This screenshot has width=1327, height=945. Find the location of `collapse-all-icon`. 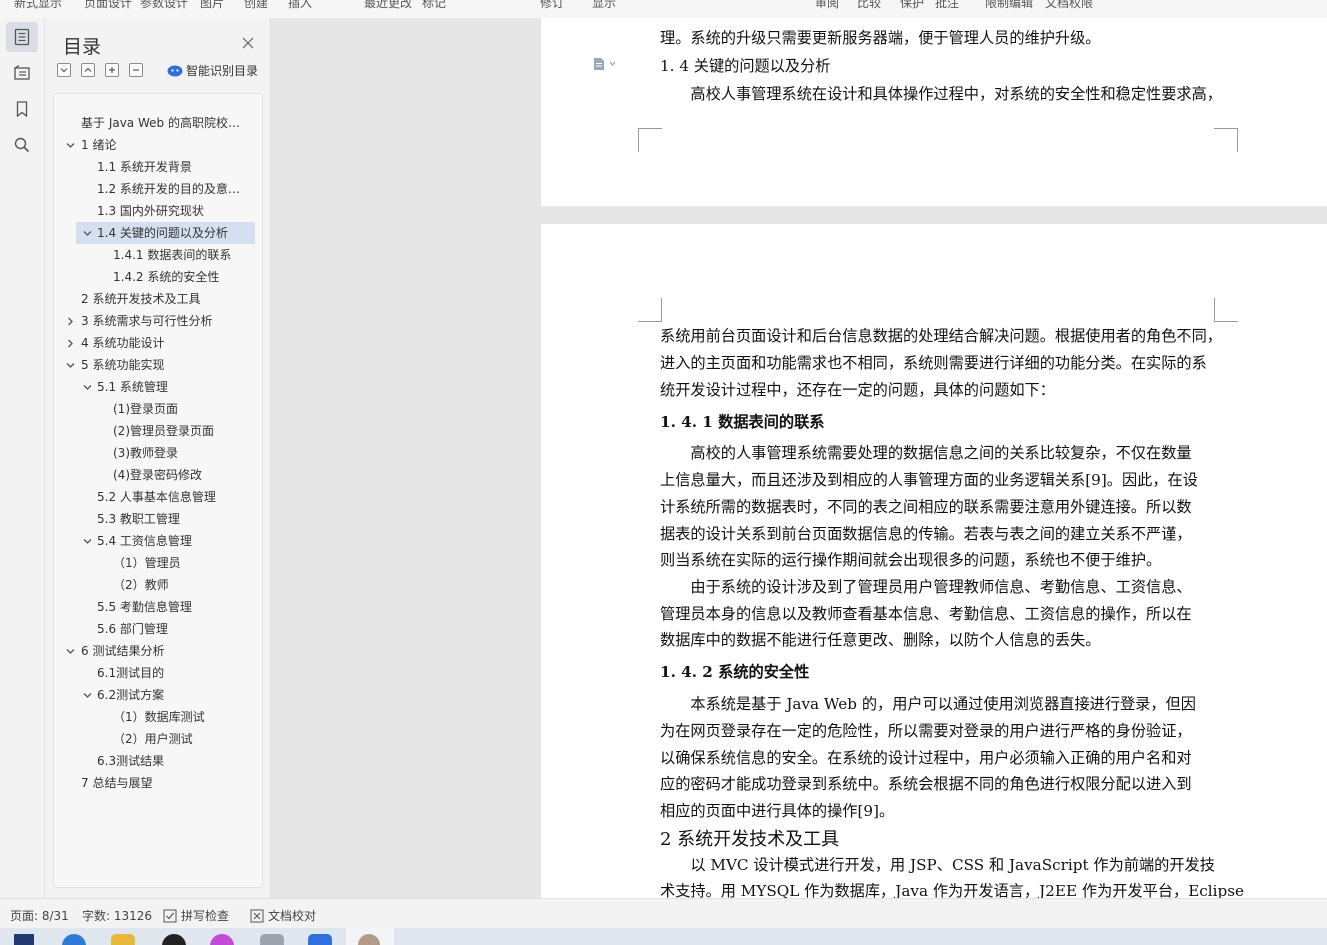

collapse-all-icon is located at coordinates (64, 70).